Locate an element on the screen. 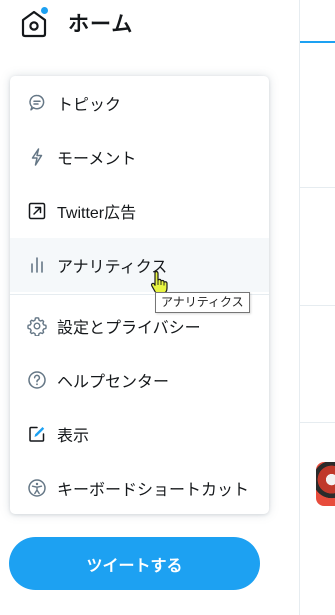 Image resolution: width=335 pixels, height=615 pixels. active-tab-indicator is located at coordinates (317, 42).